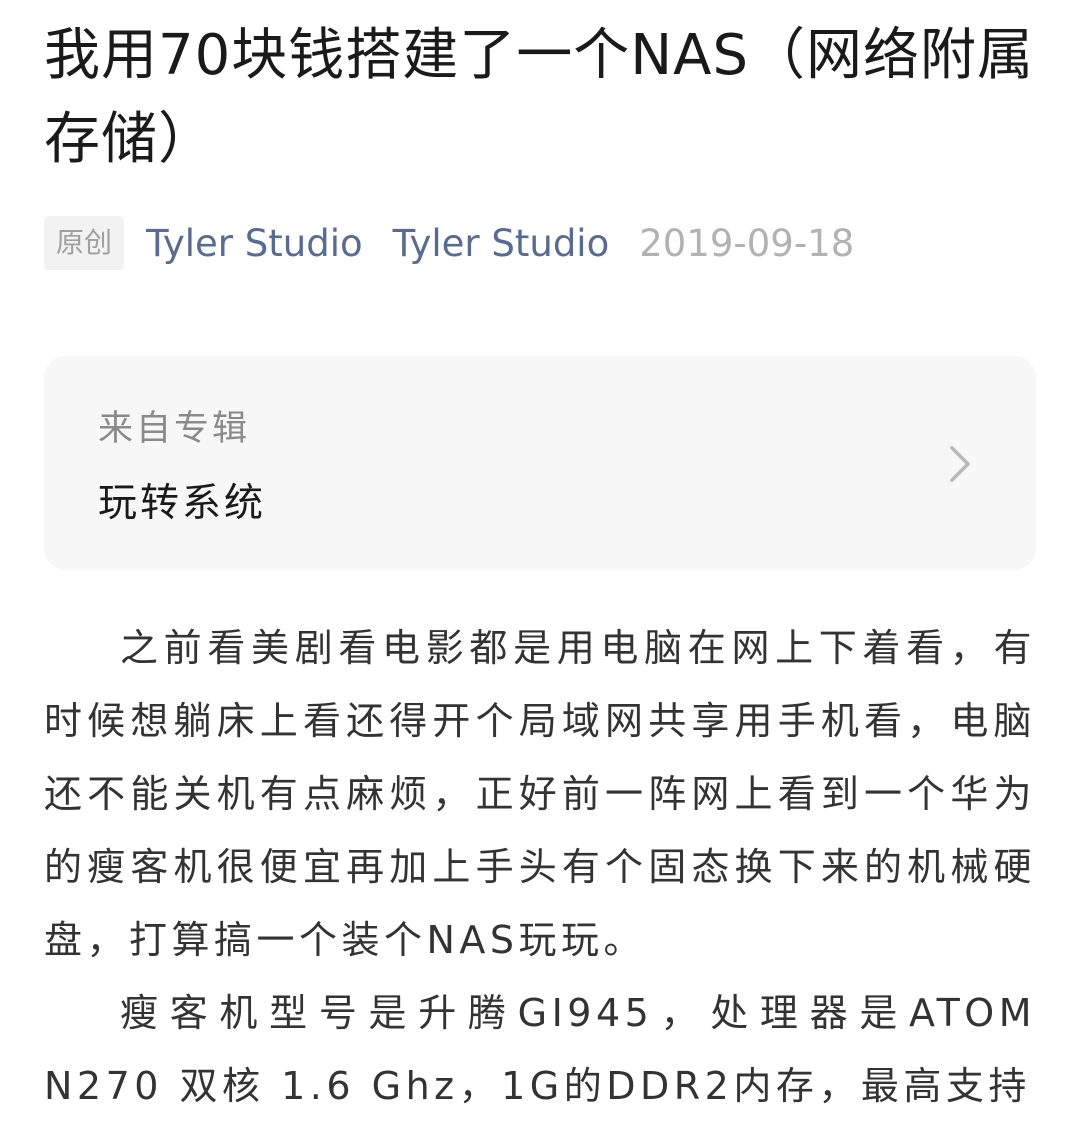  I want to click on article-title: 我用70块钱搭建了一个NAS（网络附属存储）, so click(539, 97).